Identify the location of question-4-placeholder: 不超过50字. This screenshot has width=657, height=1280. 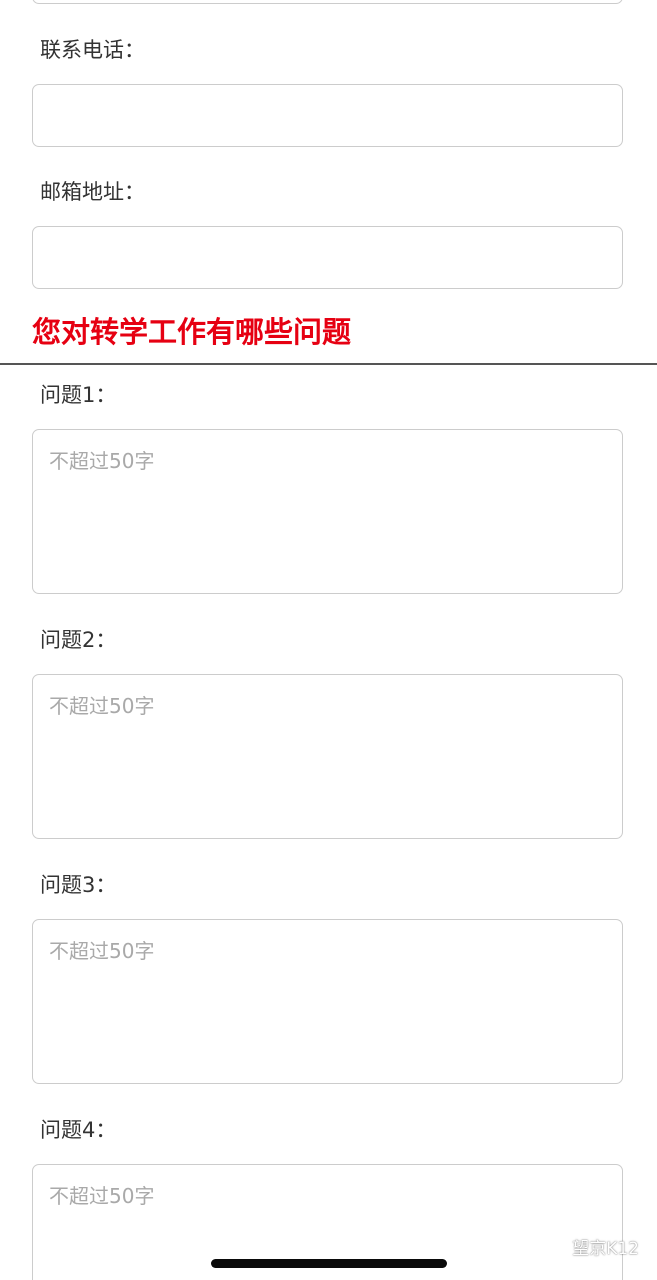
(102, 1196).